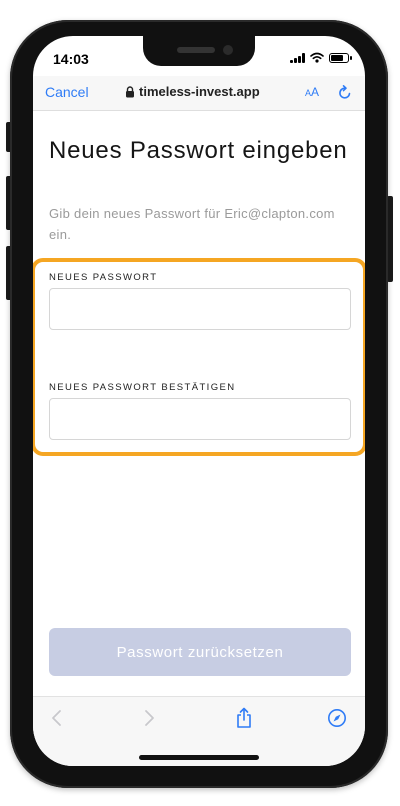  Describe the element at coordinates (103, 277) in the screenshot. I see `new-password-label: NEUES PASSWORT` at that location.